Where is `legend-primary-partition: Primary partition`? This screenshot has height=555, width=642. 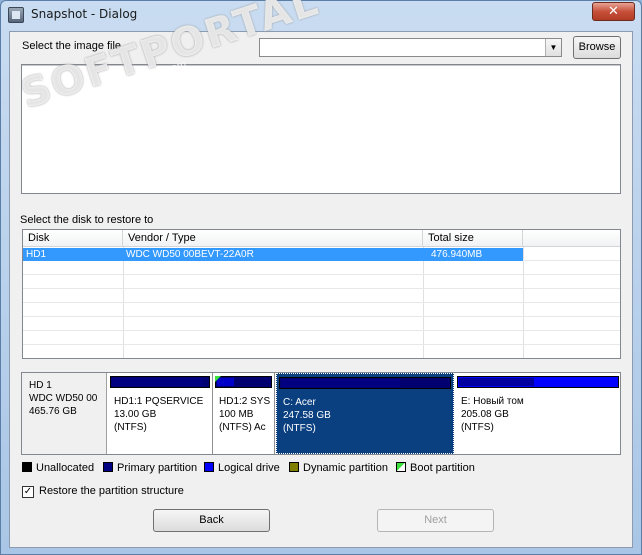
legend-primary-partition: Primary partition is located at coordinates (150, 468).